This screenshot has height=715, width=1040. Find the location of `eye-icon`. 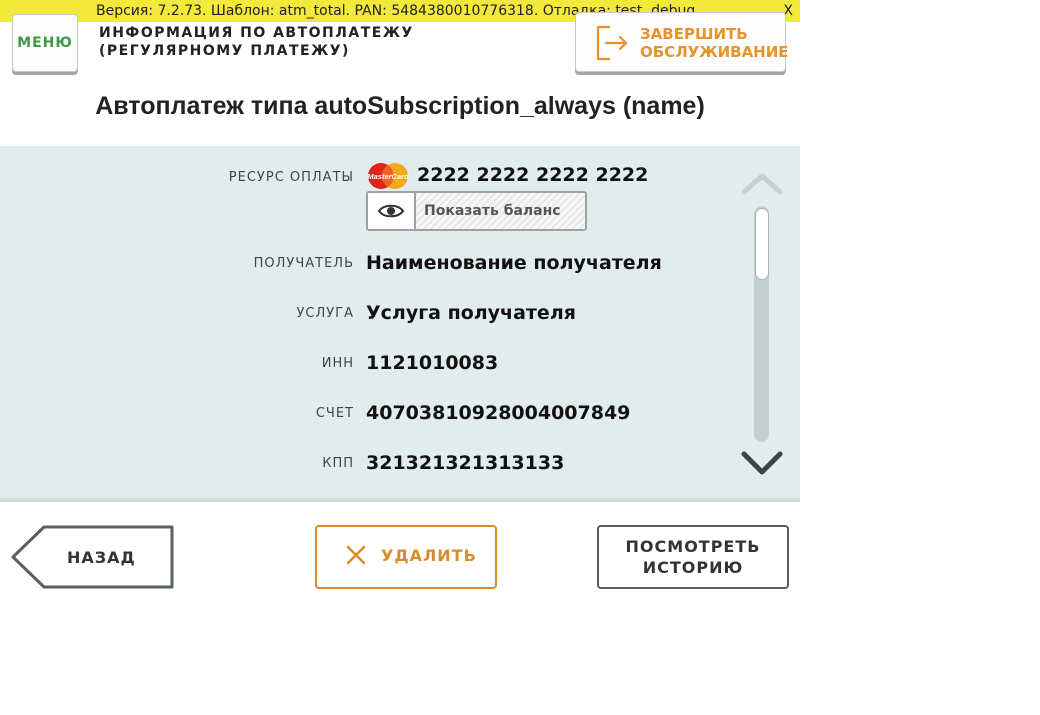

eye-icon is located at coordinates (392, 211).